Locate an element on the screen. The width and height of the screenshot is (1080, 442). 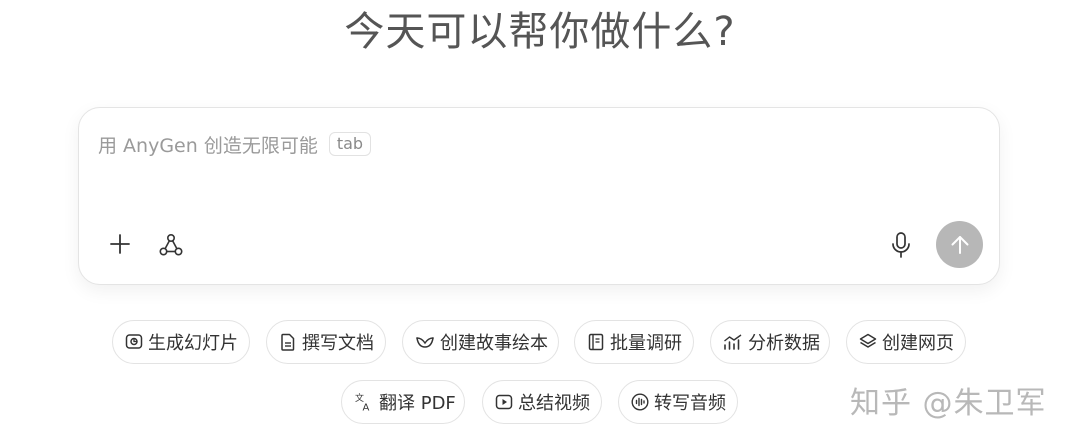
translate-icon: 文 A is located at coordinates (364, 402).